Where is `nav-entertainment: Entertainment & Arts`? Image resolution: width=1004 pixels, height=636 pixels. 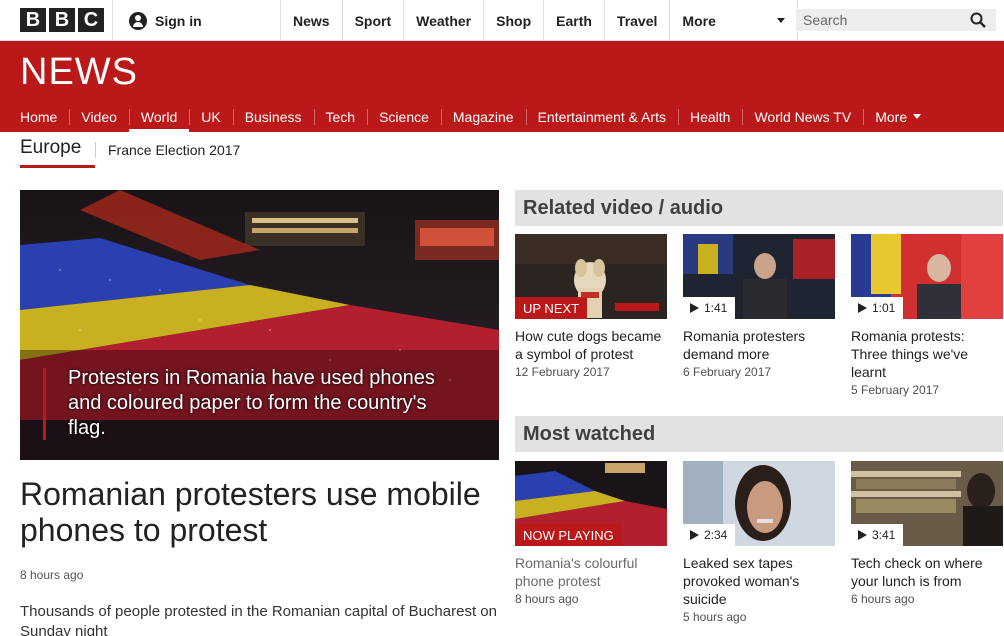
nav-entertainment: Entertainment & Arts is located at coordinates (601, 116).